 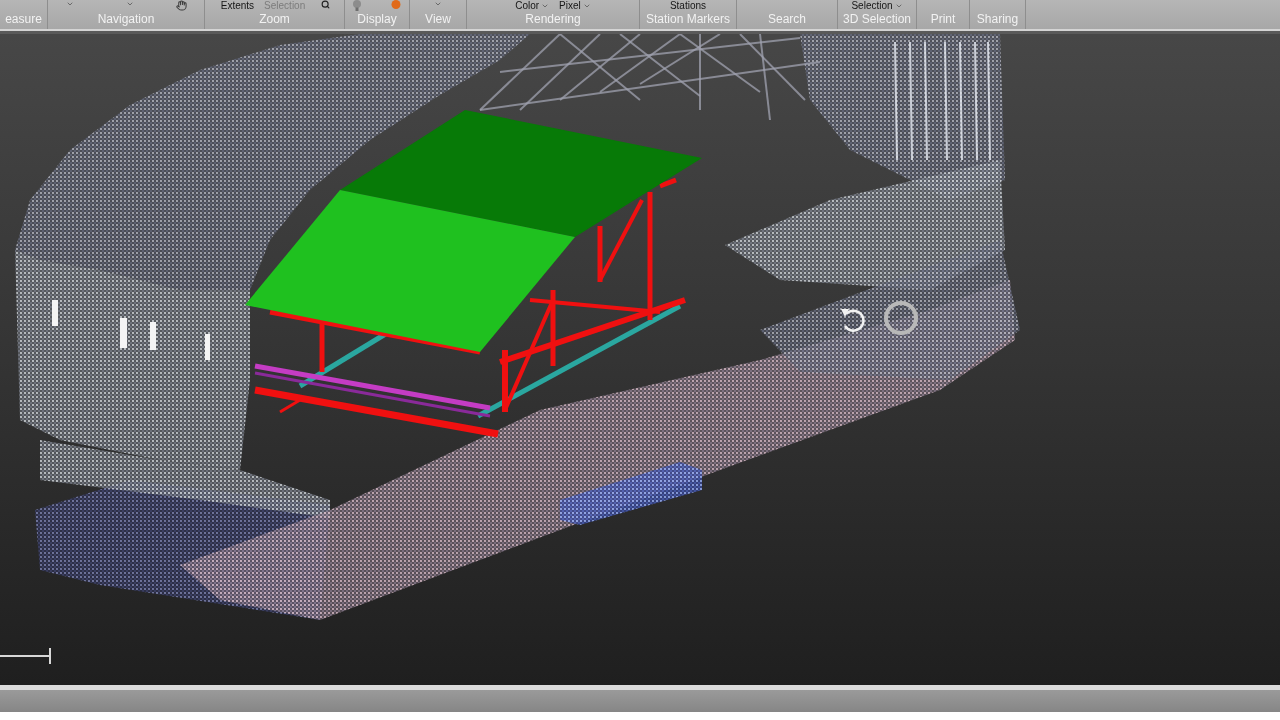 I want to click on group-label: Search, so click(x=787, y=19).